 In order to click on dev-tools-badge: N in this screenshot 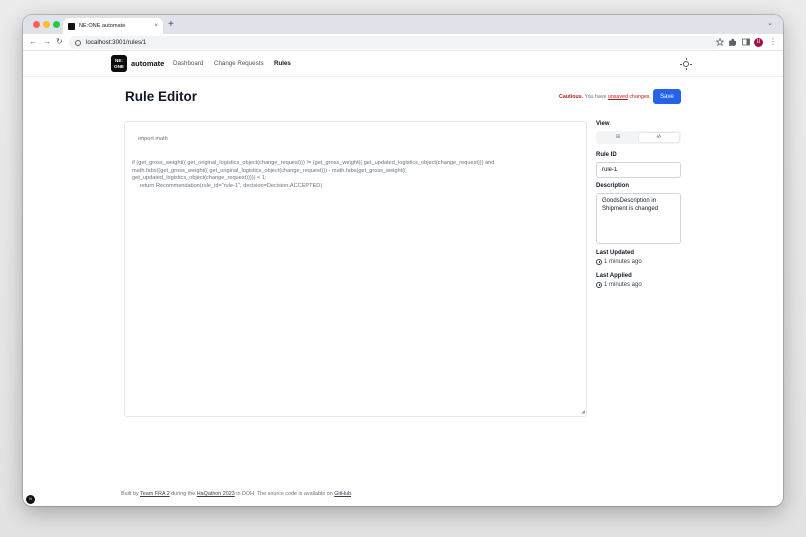, I will do `click(30, 499)`.